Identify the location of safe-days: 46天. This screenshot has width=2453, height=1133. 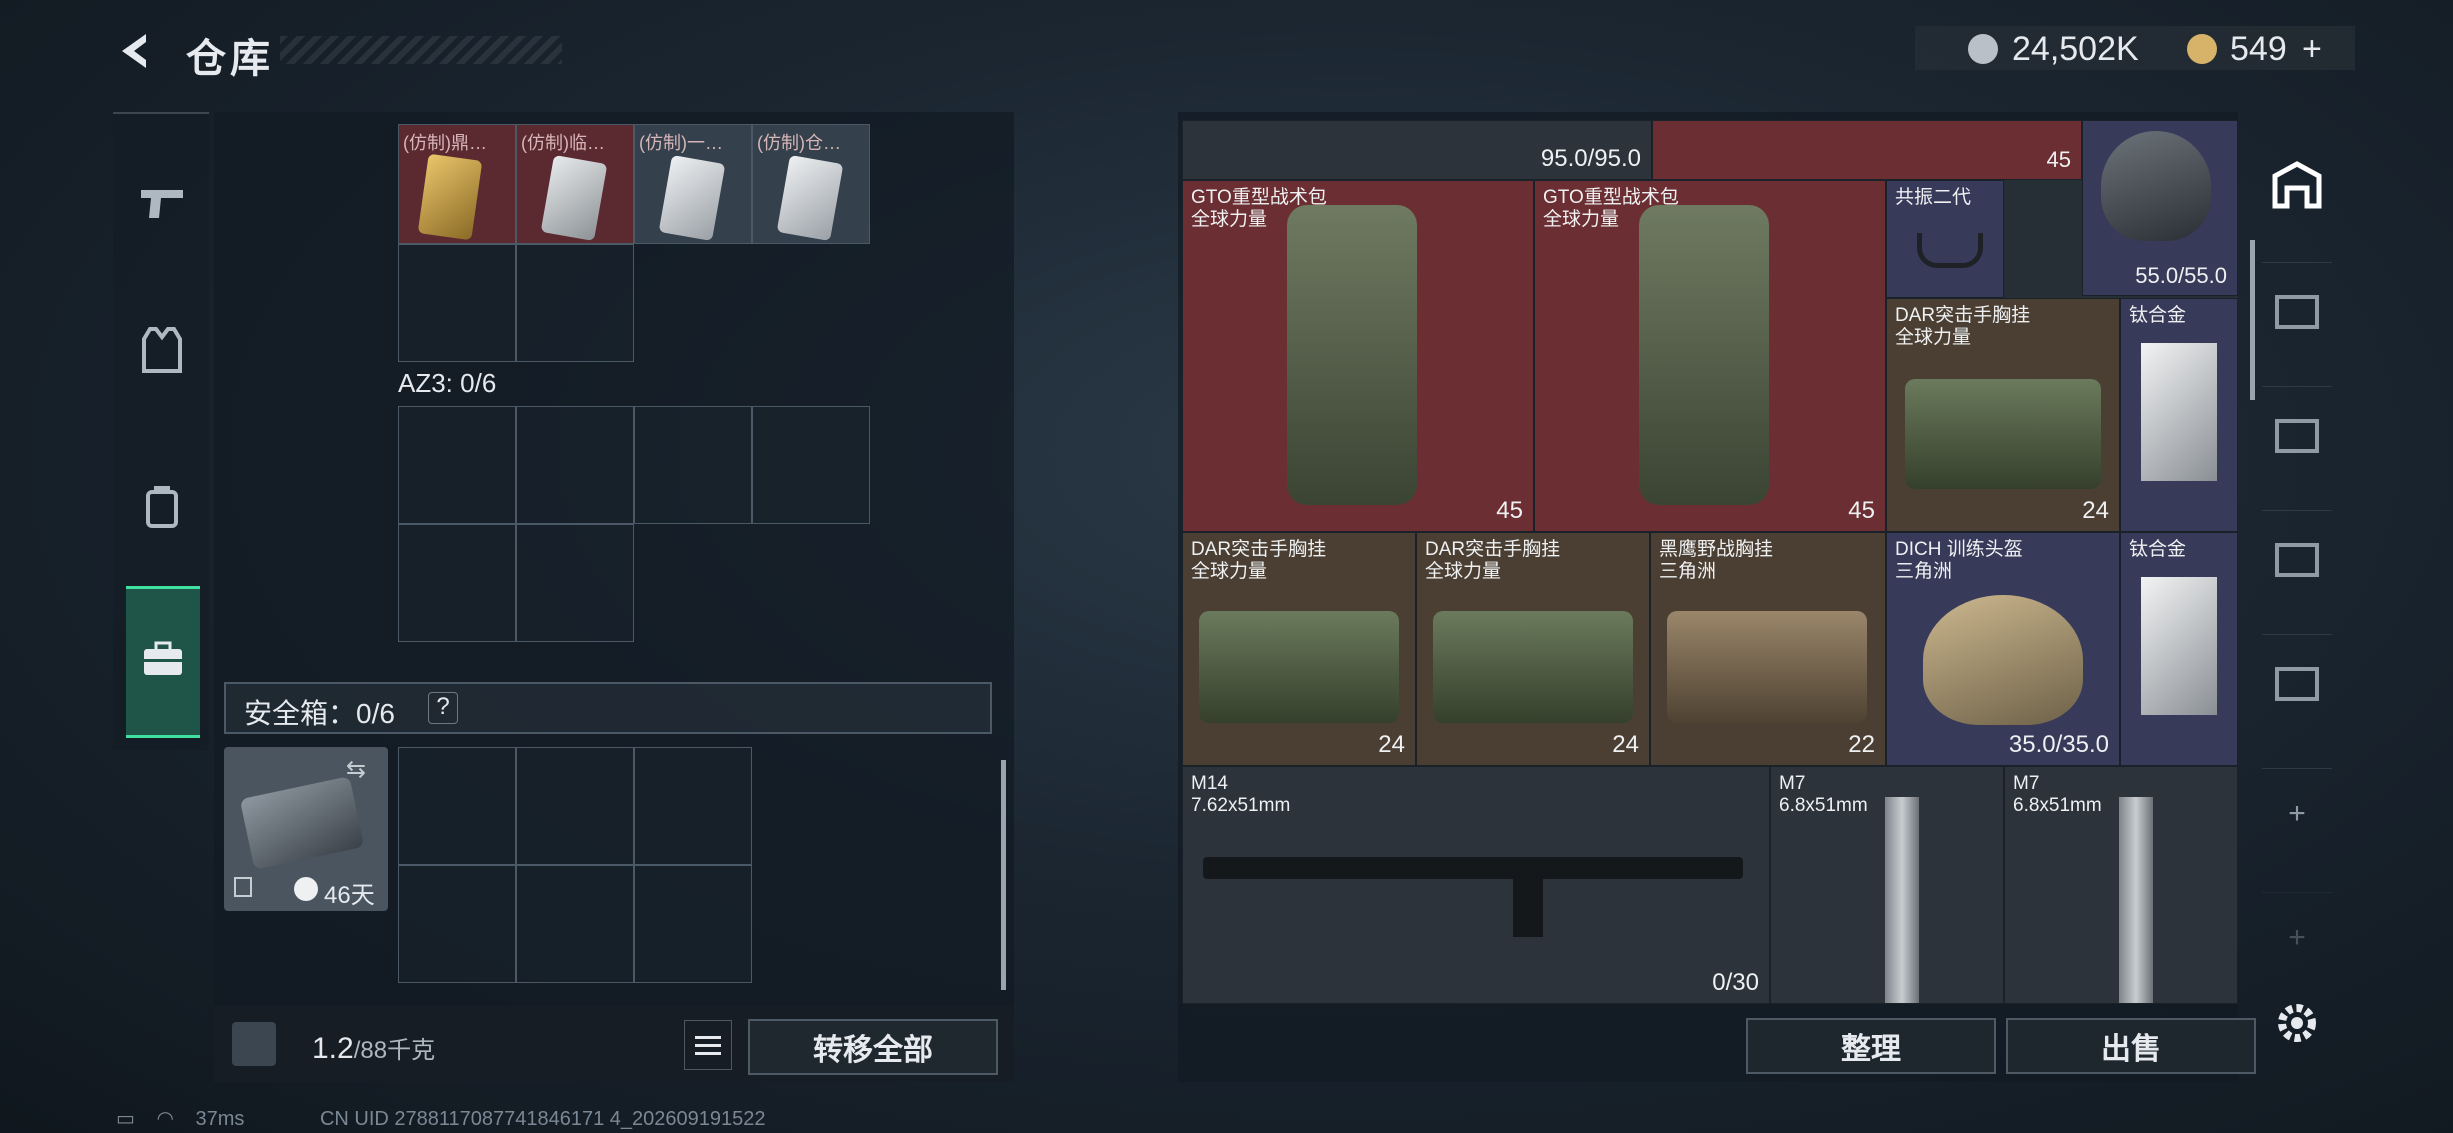
(349, 895).